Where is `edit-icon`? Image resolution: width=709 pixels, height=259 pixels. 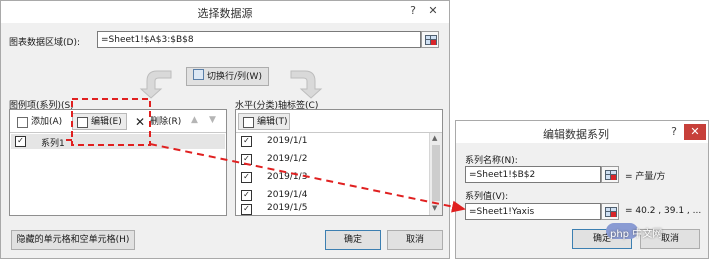 edit-icon is located at coordinates (82, 122).